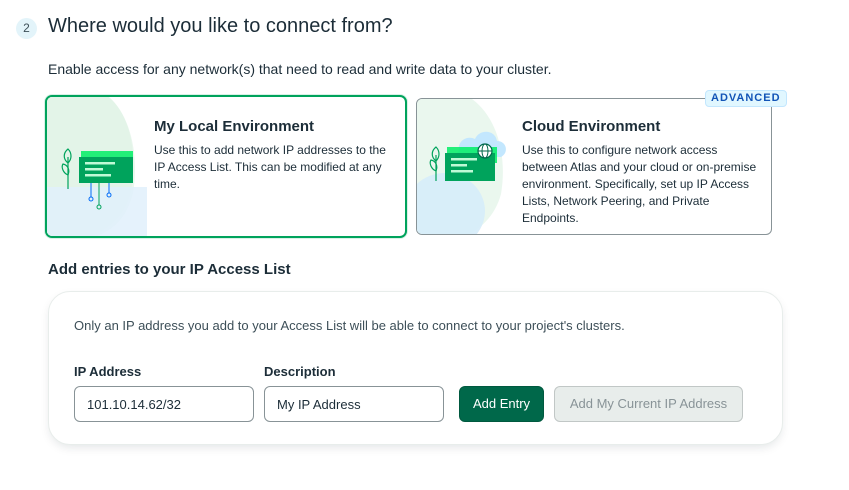  I want to click on local-environment-title: My Local Environment, so click(234, 126).